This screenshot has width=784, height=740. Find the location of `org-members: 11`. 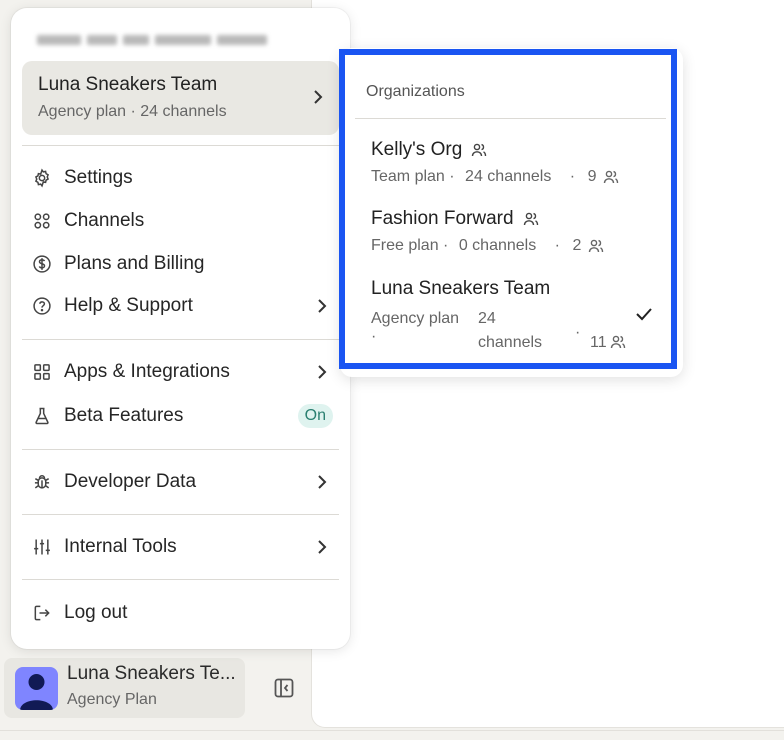

org-members: 11 is located at coordinates (598, 342).